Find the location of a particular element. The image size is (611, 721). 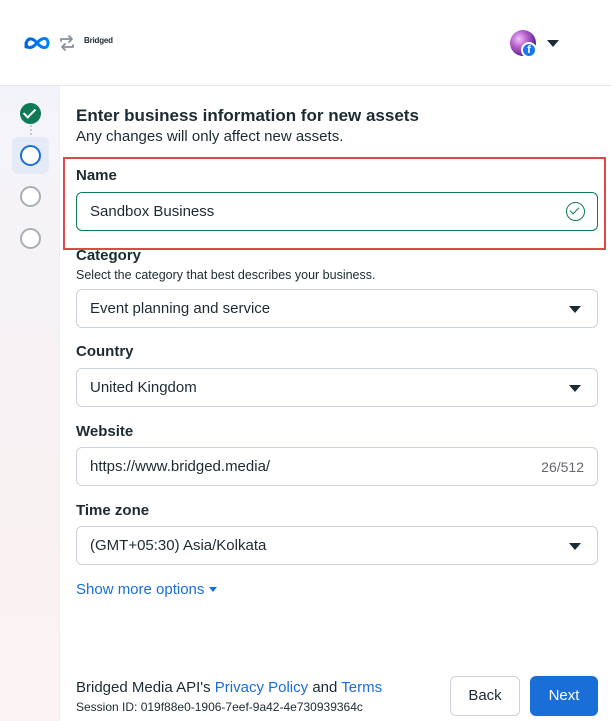

website-label: Website is located at coordinates (105, 431).